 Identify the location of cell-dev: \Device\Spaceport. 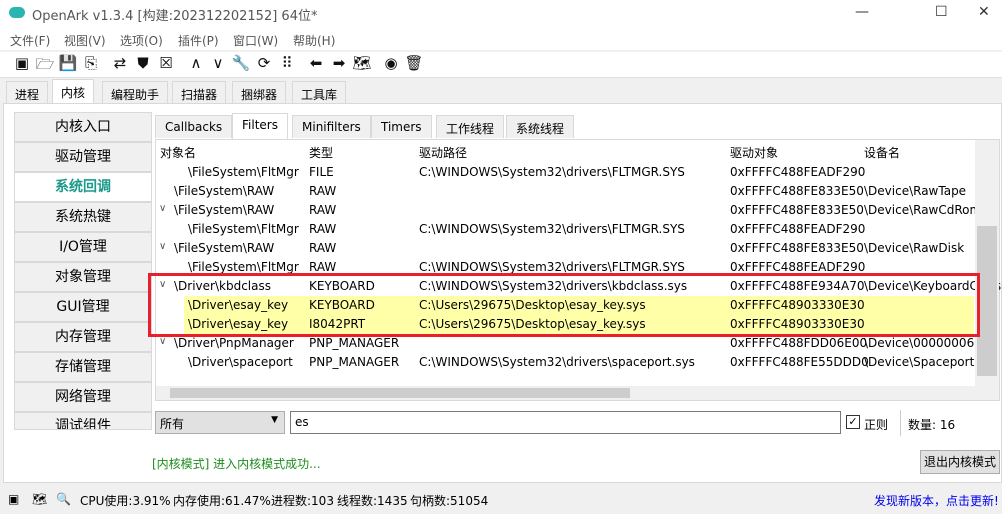
(919, 362).